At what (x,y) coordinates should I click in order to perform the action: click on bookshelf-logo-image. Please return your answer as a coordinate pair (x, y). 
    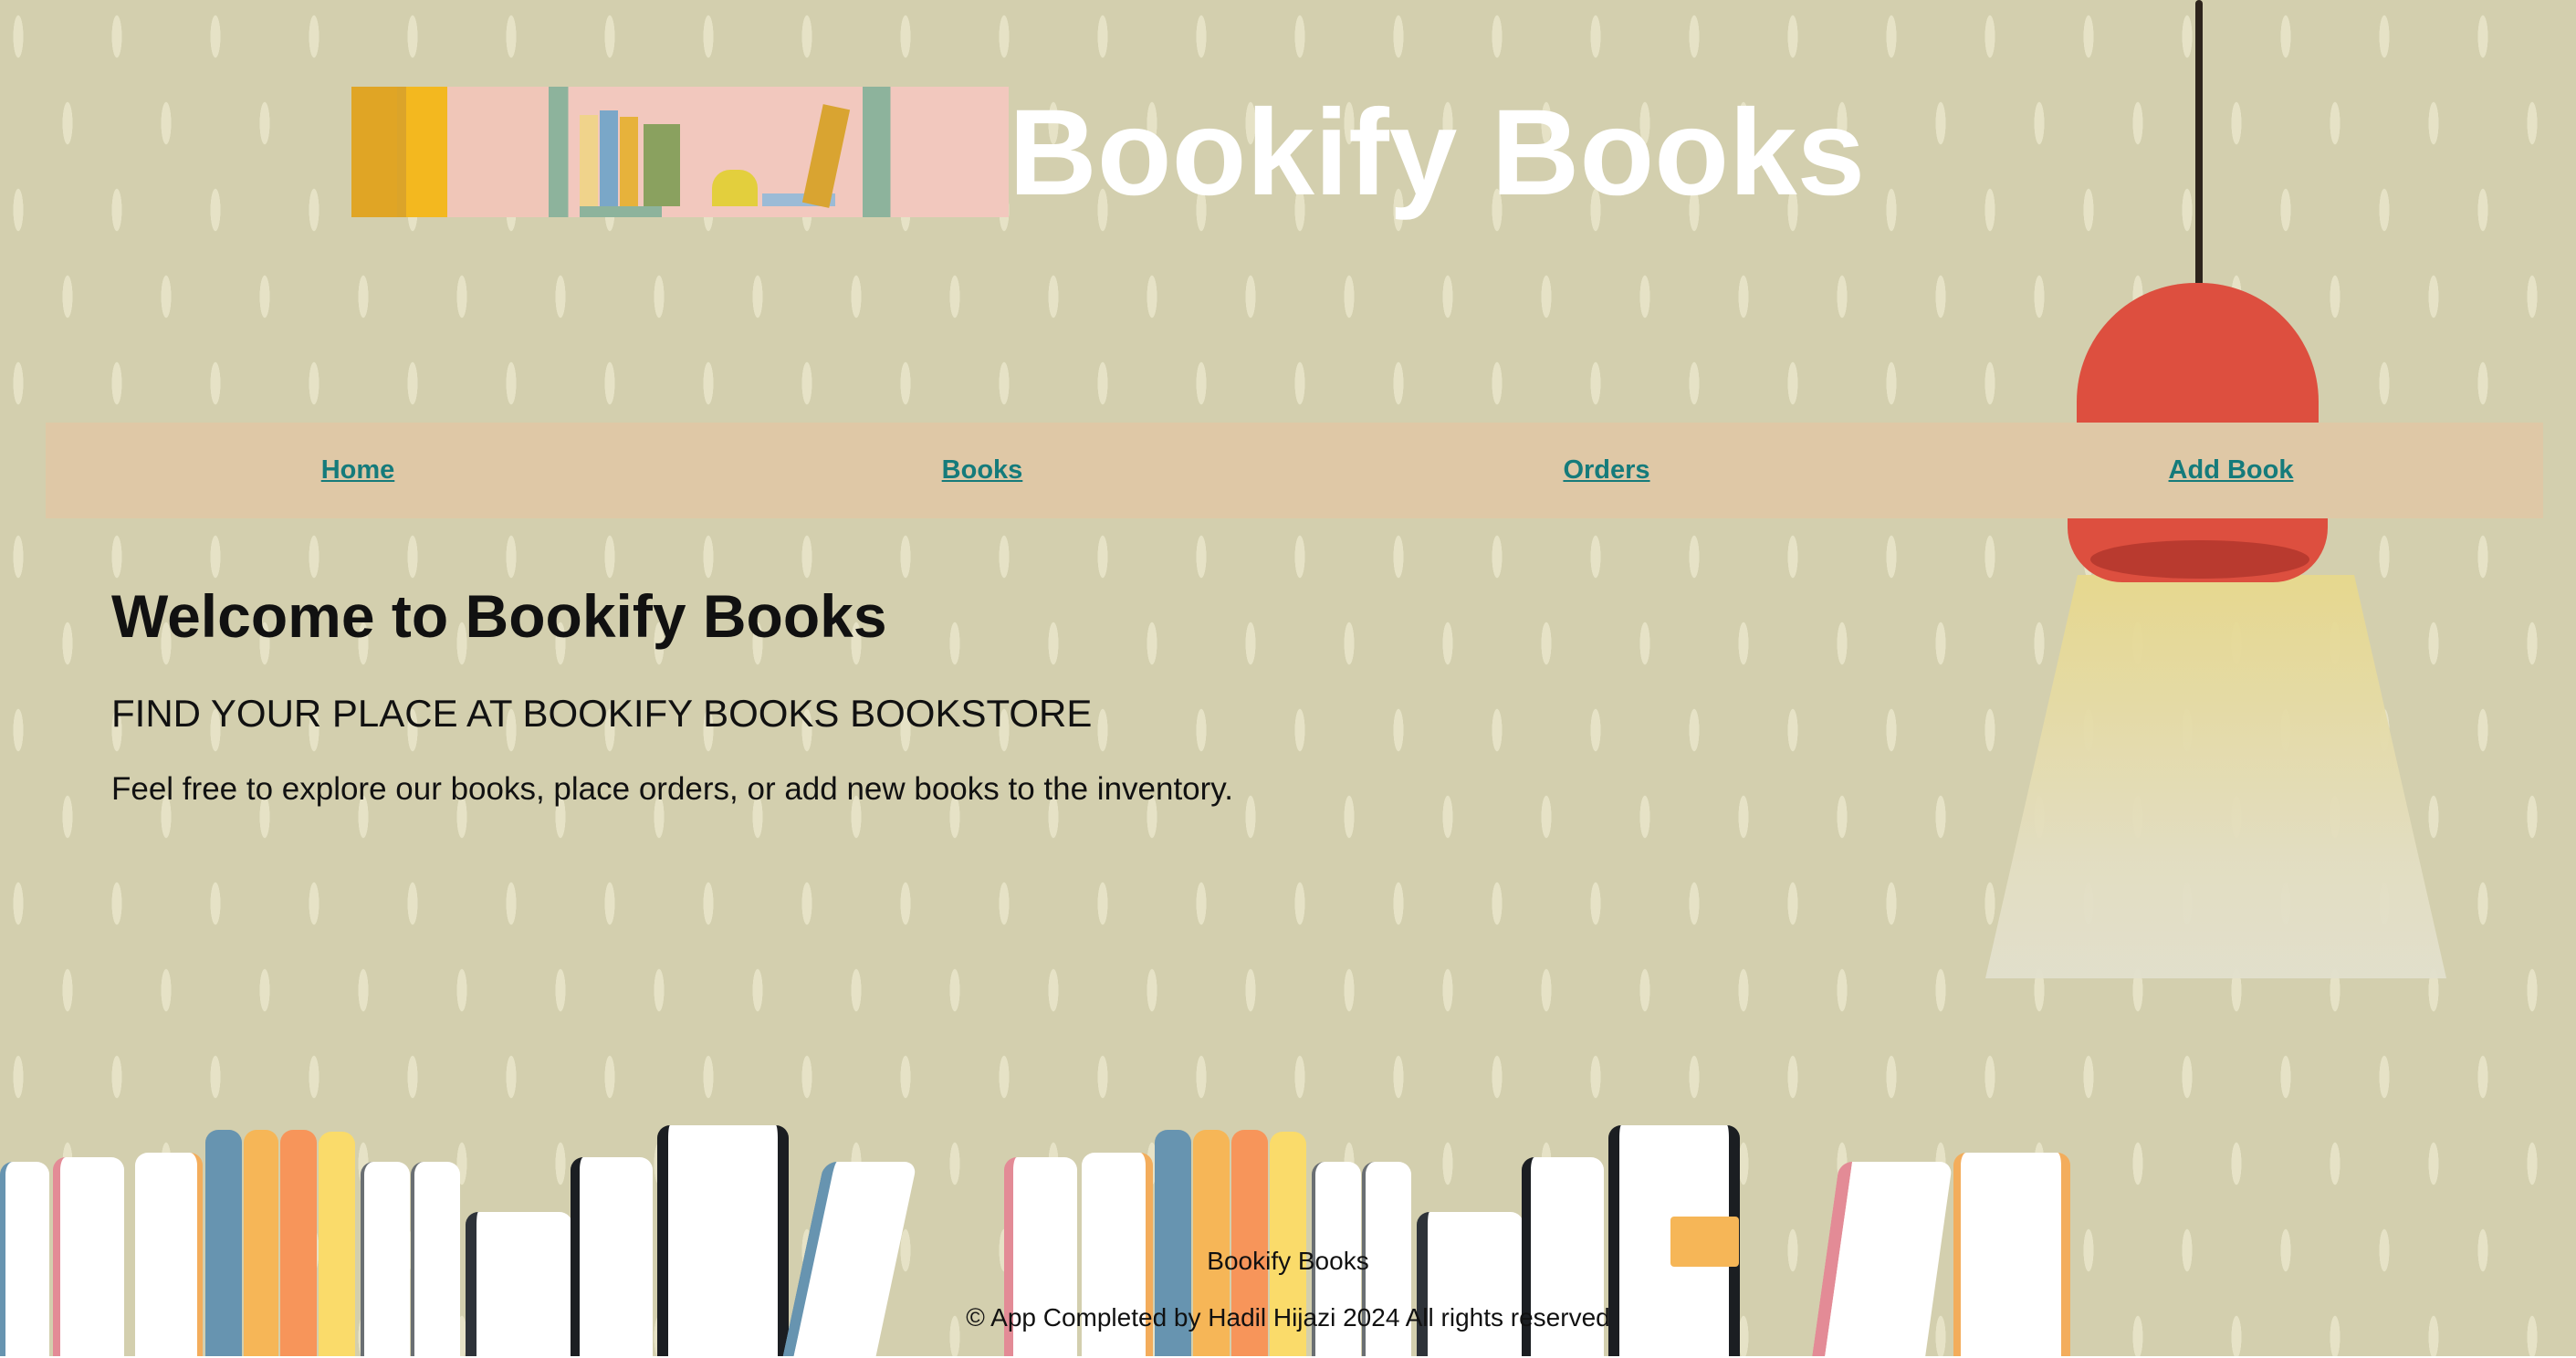
    Looking at the image, I should click on (680, 152).